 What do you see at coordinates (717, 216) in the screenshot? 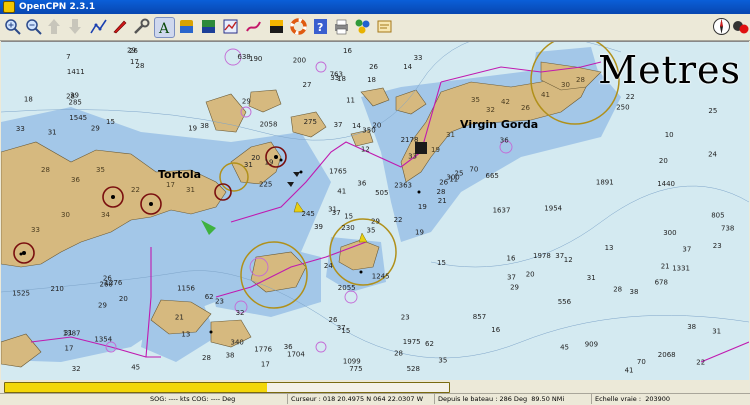
I see `sounding: 805` at bounding box center [717, 216].